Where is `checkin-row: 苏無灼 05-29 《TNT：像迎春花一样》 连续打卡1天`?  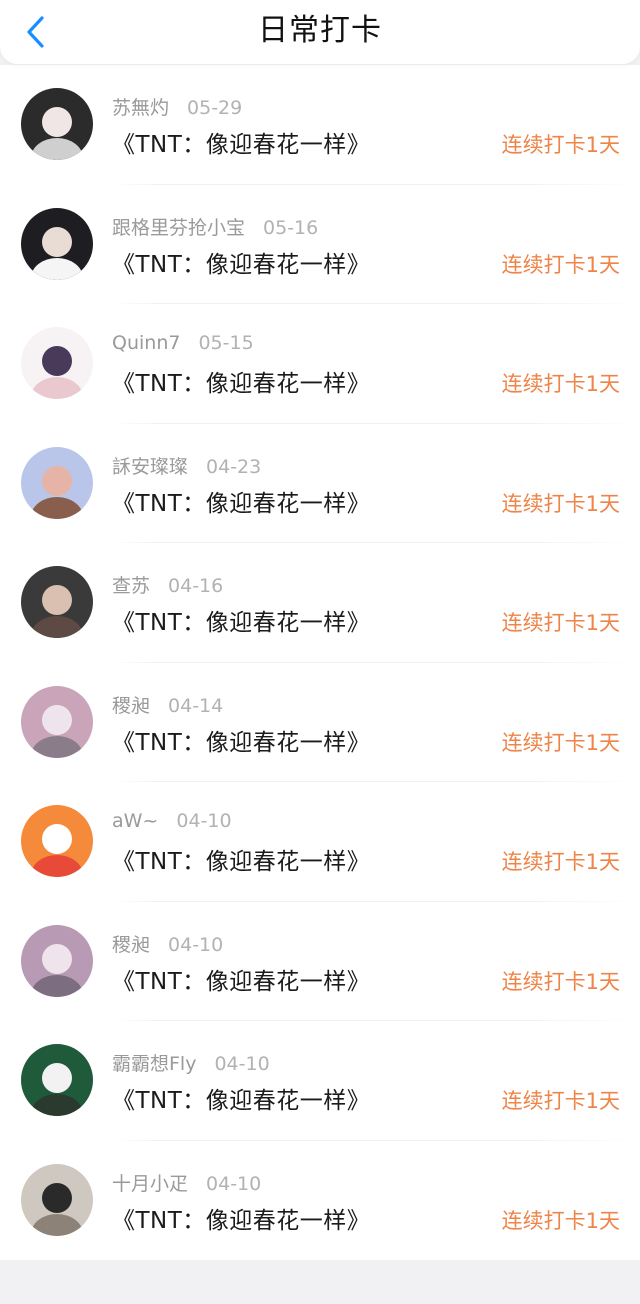
checkin-row: 苏無灼 05-29 《TNT：像迎春花一样》 连续打卡1天 is located at coordinates (320, 125).